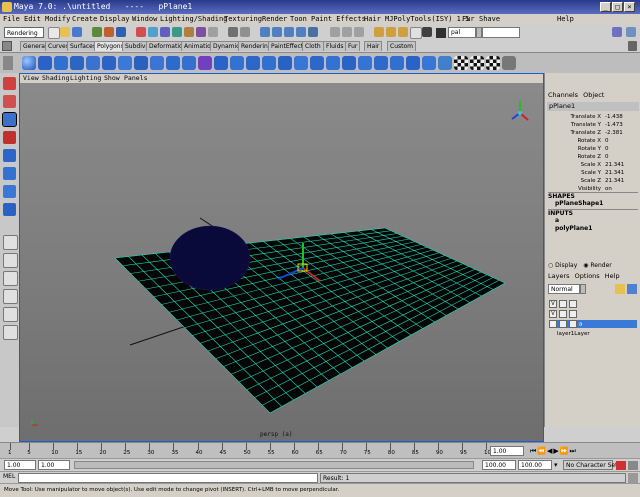 Image resolution: width=640 pixels, height=497 pixels. What do you see at coordinates (593, 173) in the screenshot?
I see `channel-attribute-row: Scale Y 21.341` at bounding box center [593, 173].